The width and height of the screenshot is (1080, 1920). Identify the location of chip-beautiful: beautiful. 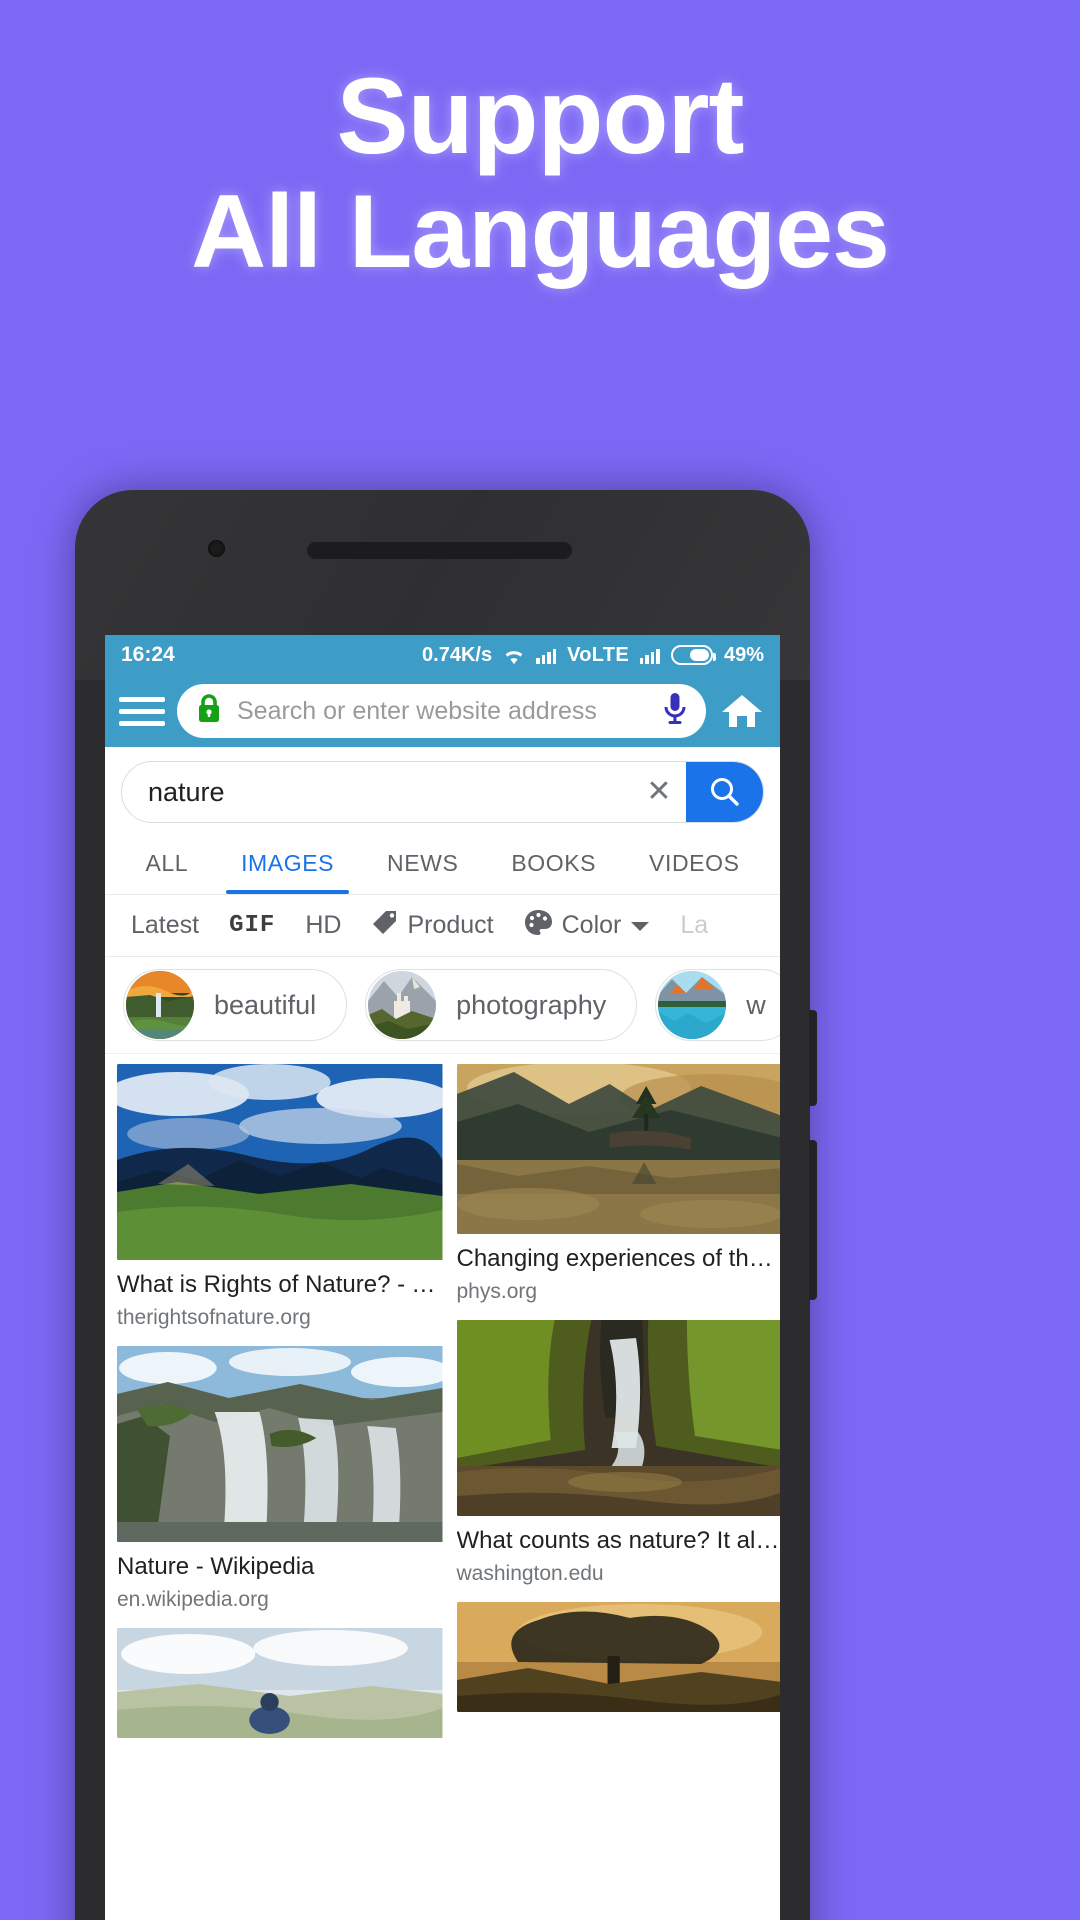
(235, 1005).